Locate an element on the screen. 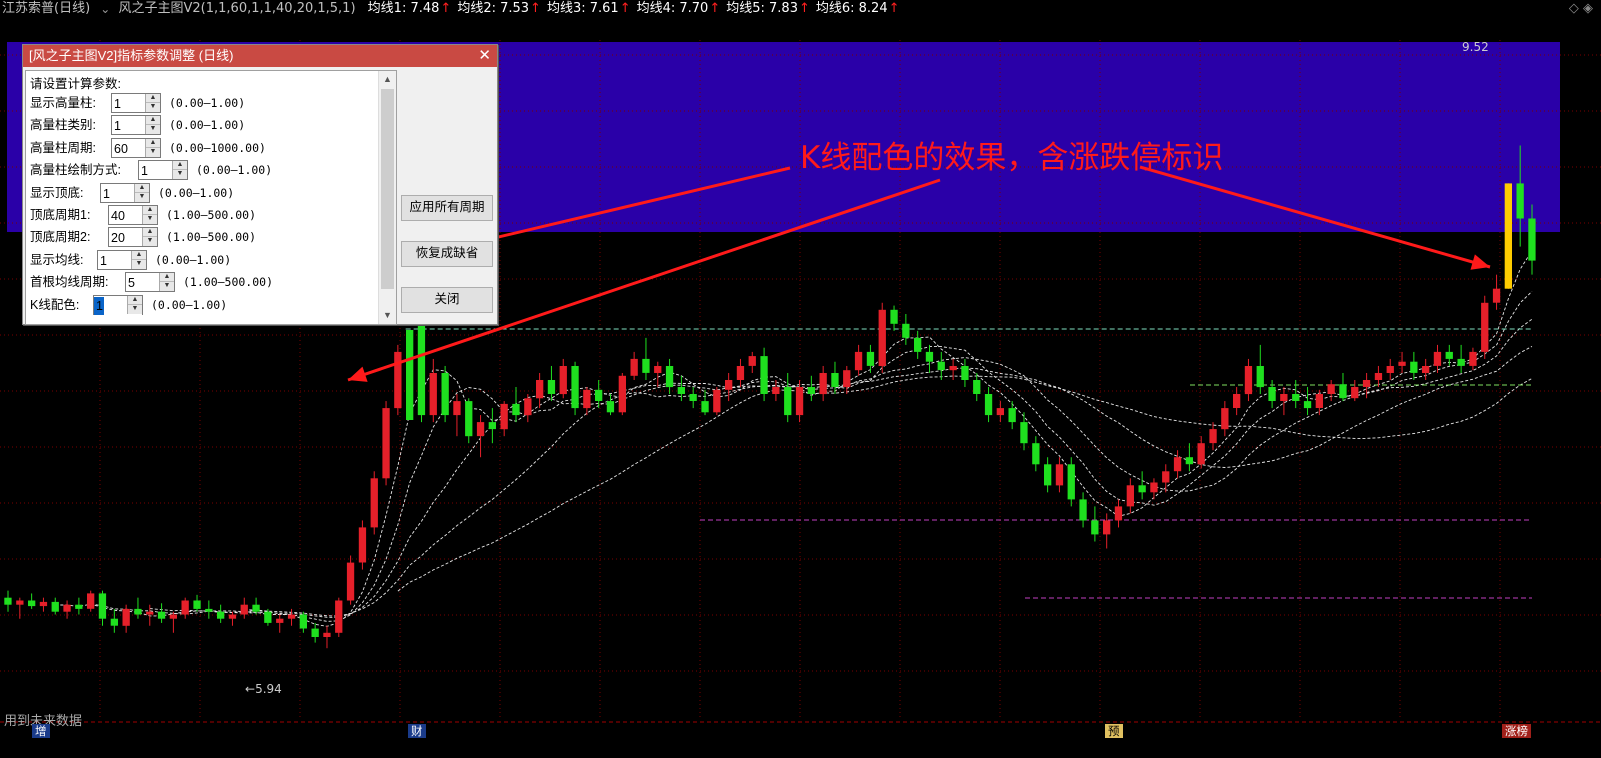 The image size is (1601, 758). scroll-down-icon: ▼ is located at coordinates (387, 315).